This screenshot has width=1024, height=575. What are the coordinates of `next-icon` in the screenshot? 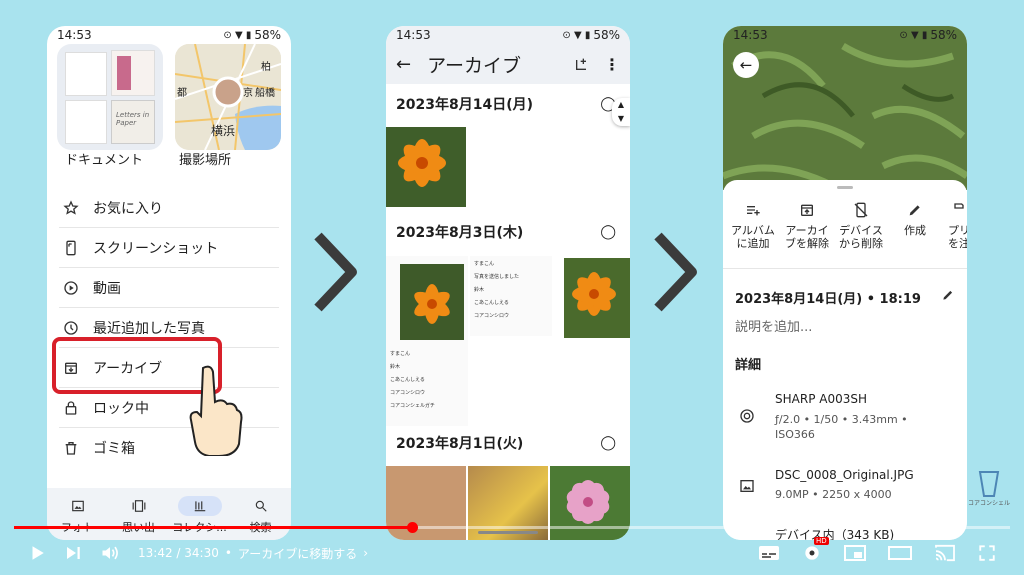 It's located at (73, 553).